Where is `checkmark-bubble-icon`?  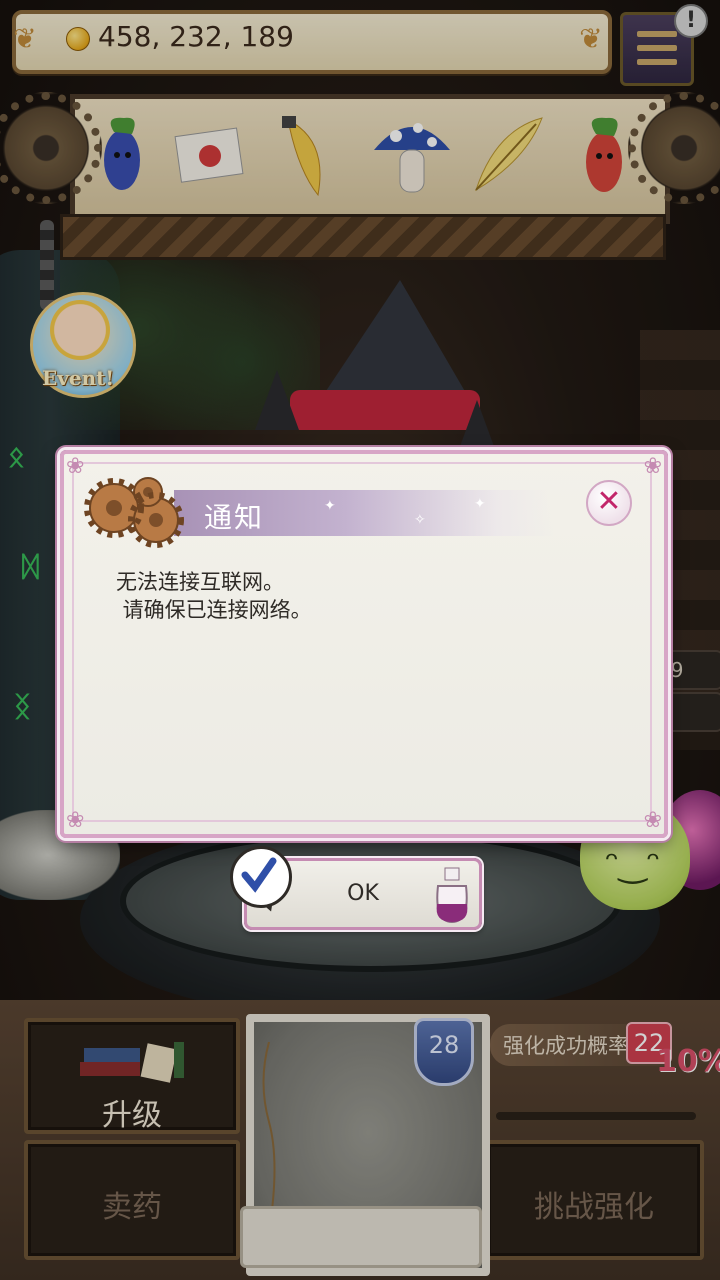 checkmark-bubble-icon is located at coordinates (261, 877).